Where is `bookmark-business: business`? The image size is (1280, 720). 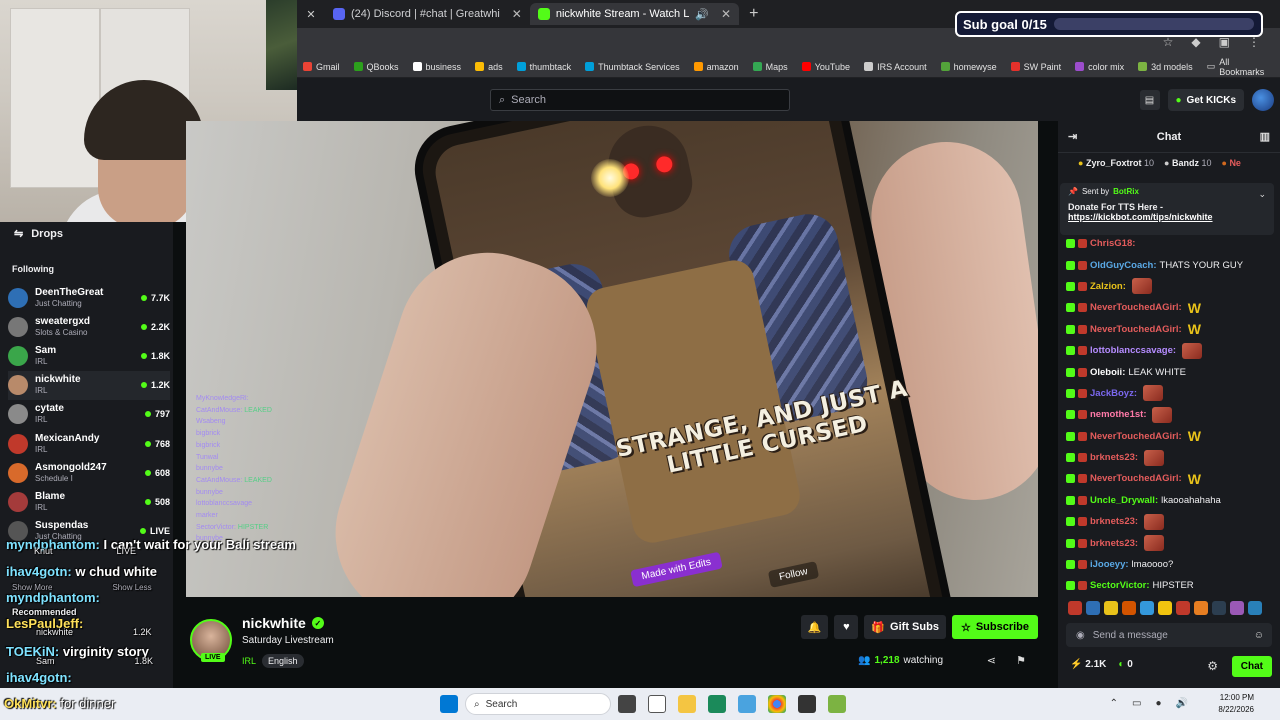 bookmark-business: business is located at coordinates (436, 67).